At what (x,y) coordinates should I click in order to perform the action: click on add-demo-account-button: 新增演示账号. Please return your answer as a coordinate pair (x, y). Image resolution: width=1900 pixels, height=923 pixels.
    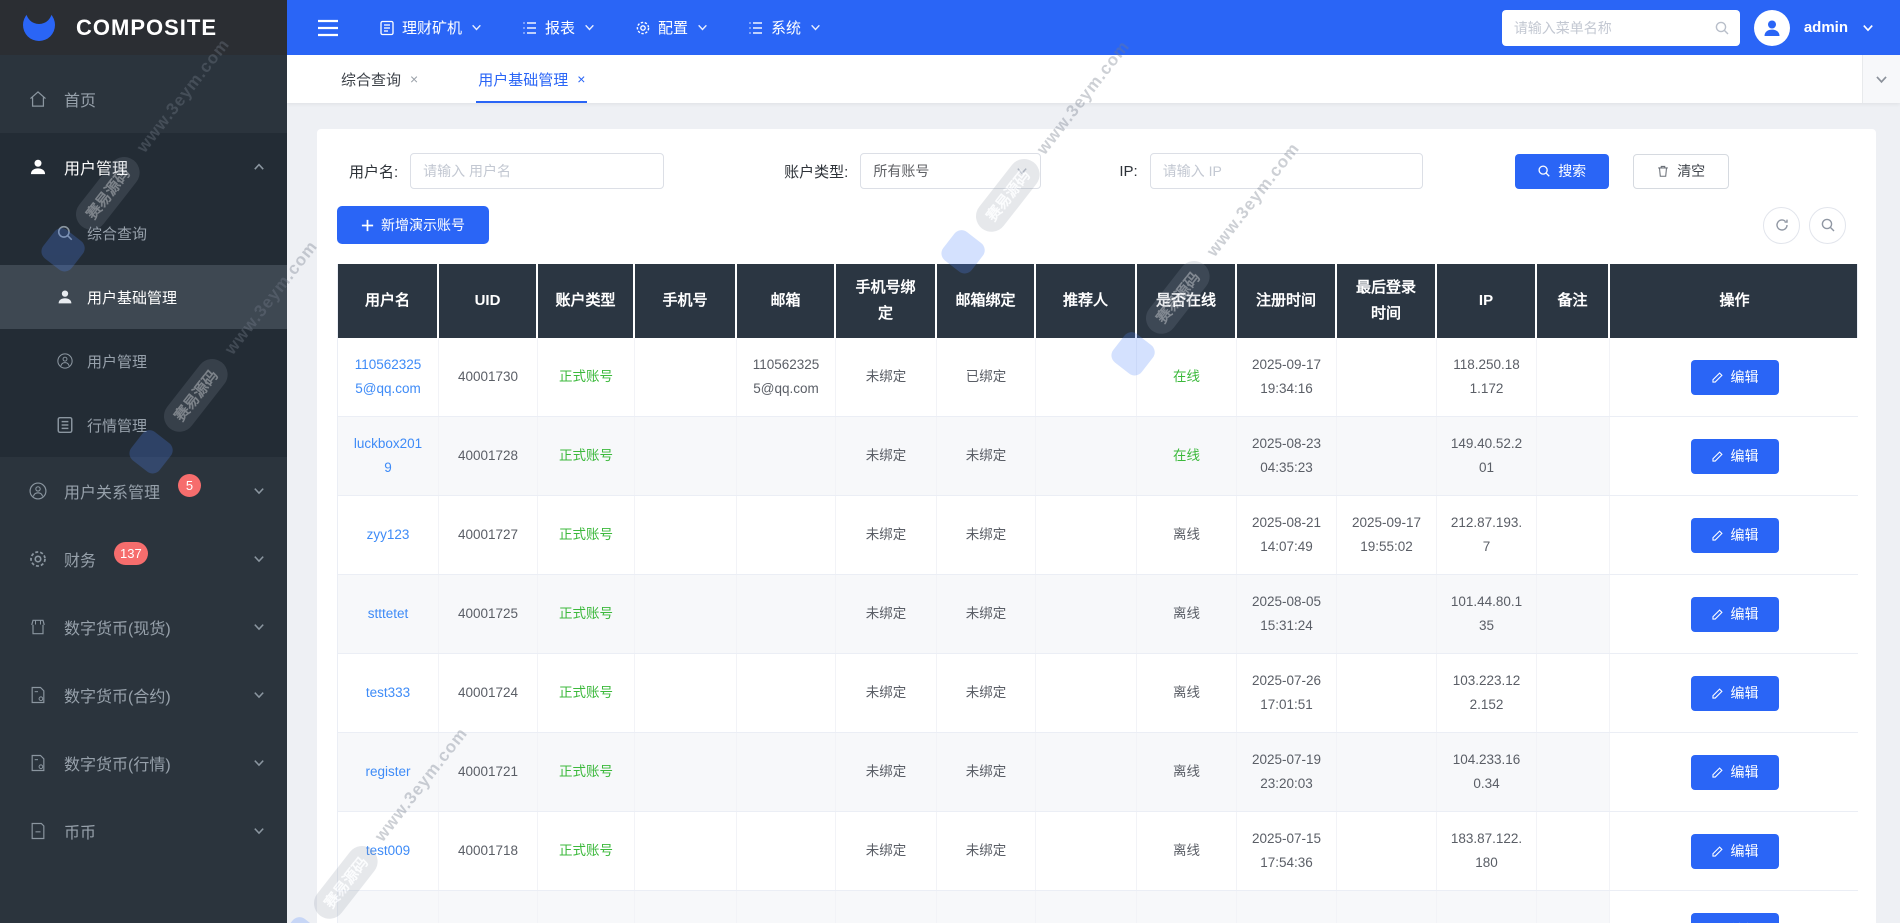
    Looking at the image, I should click on (413, 225).